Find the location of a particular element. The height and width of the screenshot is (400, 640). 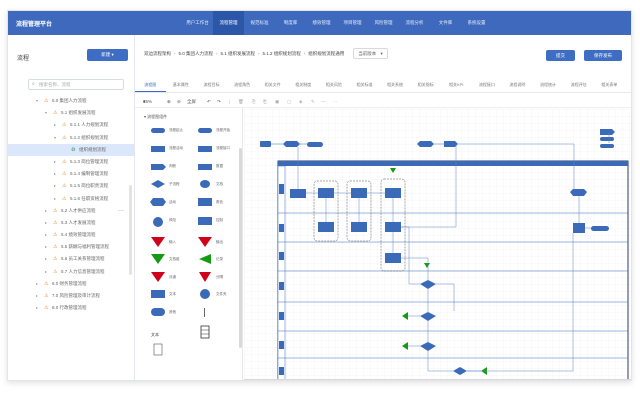

submit-button: 提交 is located at coordinates (560, 55).